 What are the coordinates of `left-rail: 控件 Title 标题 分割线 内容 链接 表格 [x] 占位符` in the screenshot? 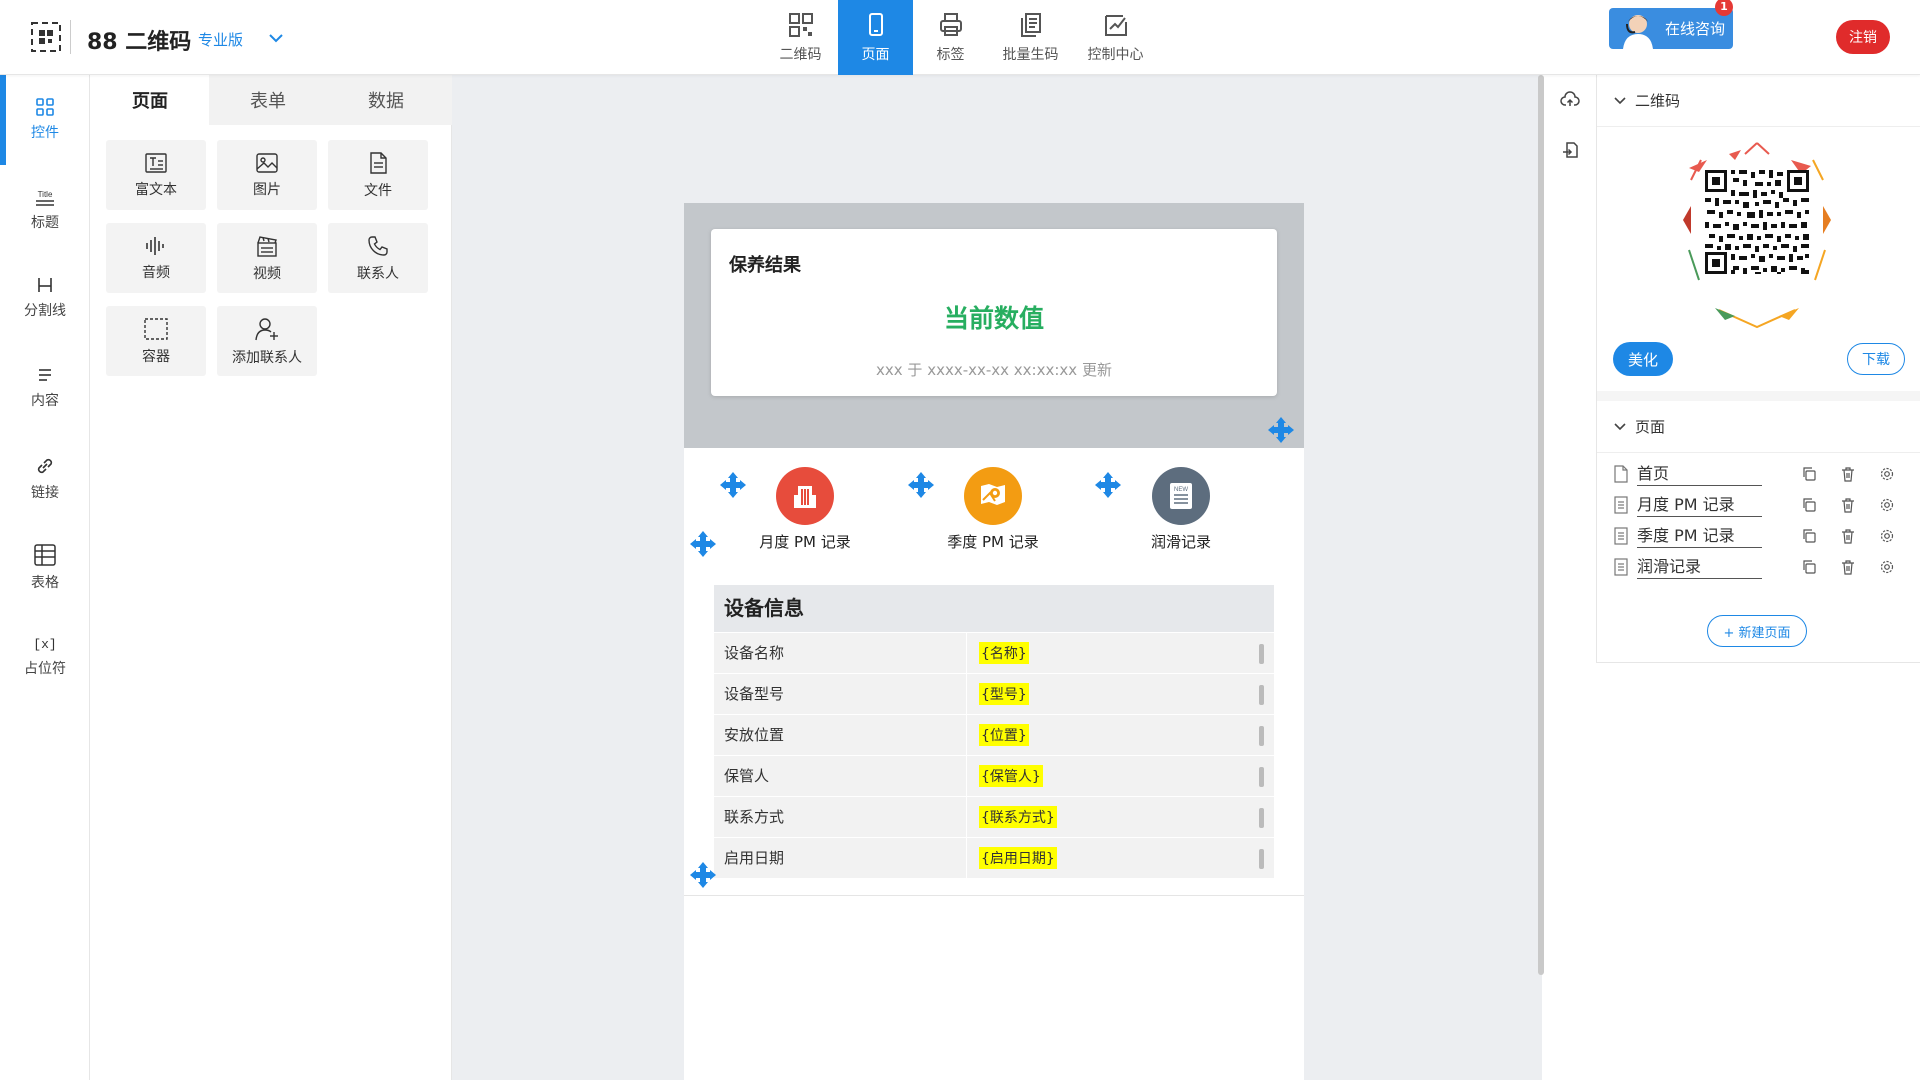 It's located at (45, 577).